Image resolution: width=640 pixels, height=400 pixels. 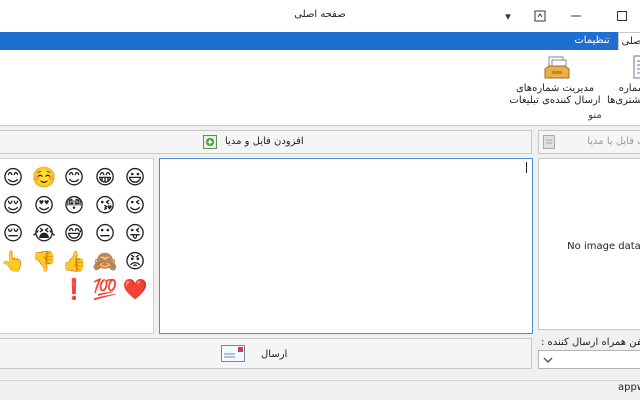 What do you see at coordinates (135, 177) in the screenshot?
I see `emoji-button: 😃` at bounding box center [135, 177].